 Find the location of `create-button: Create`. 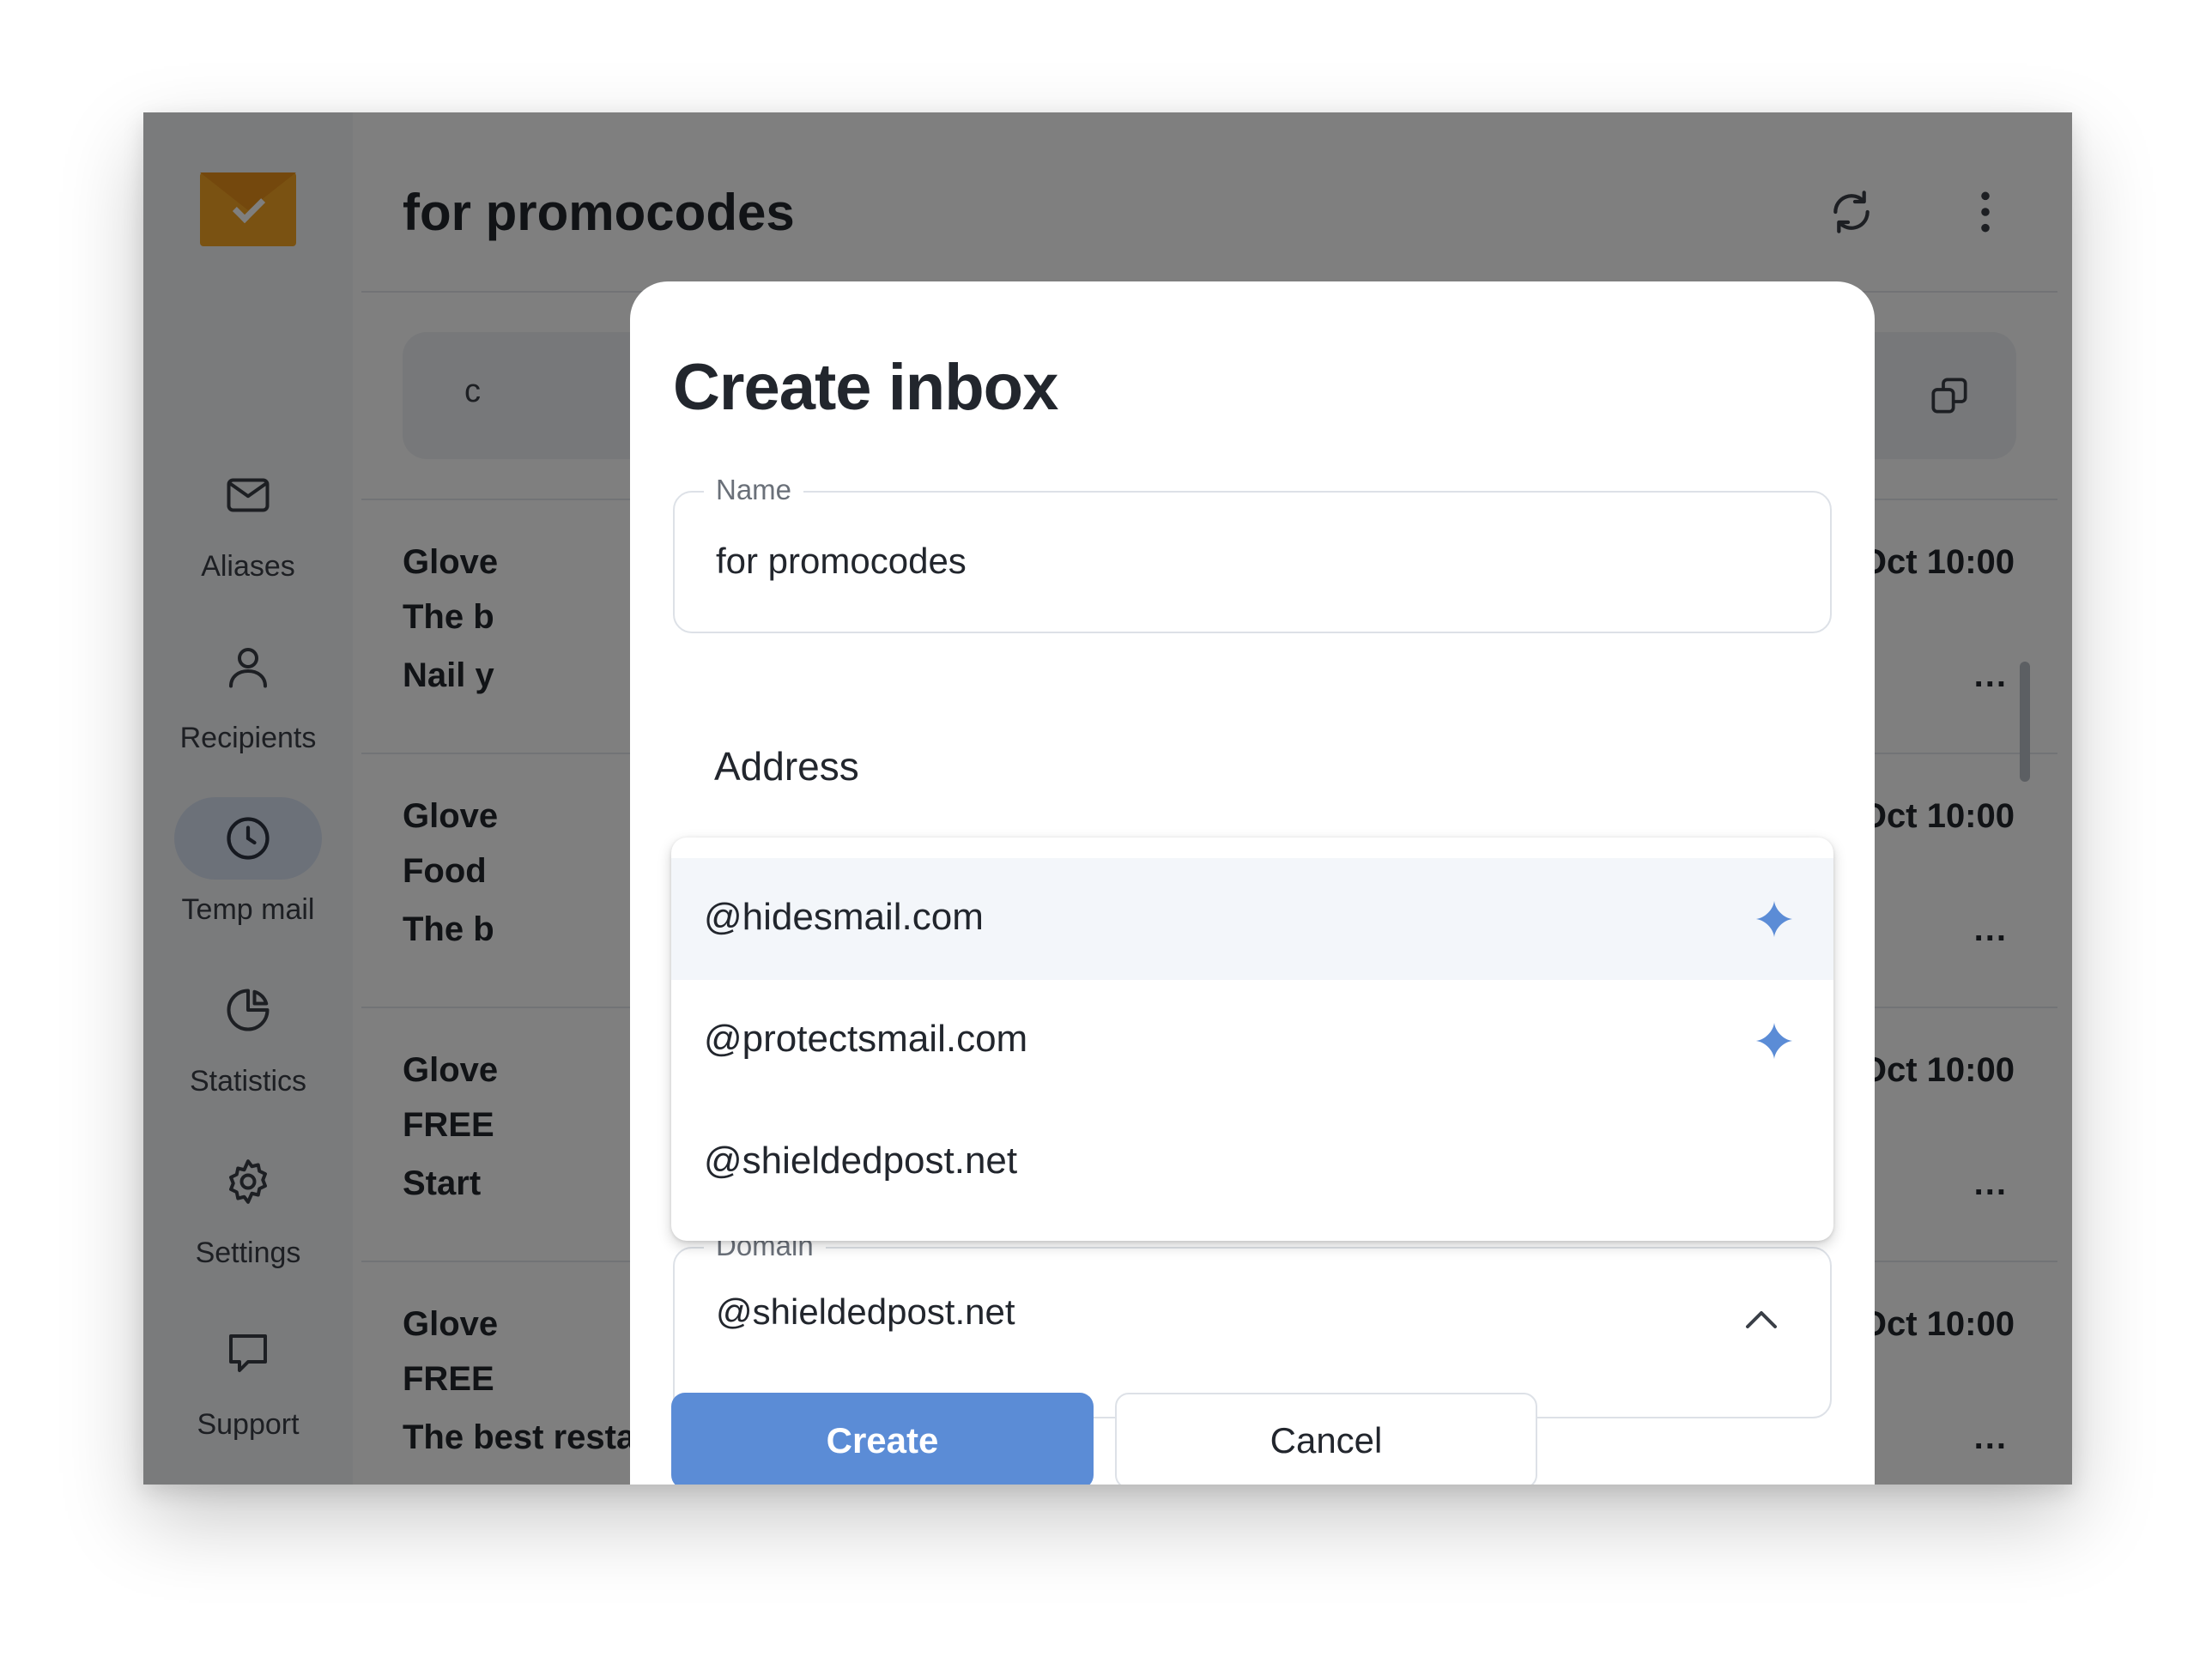

create-button: Create is located at coordinates (882, 1439).